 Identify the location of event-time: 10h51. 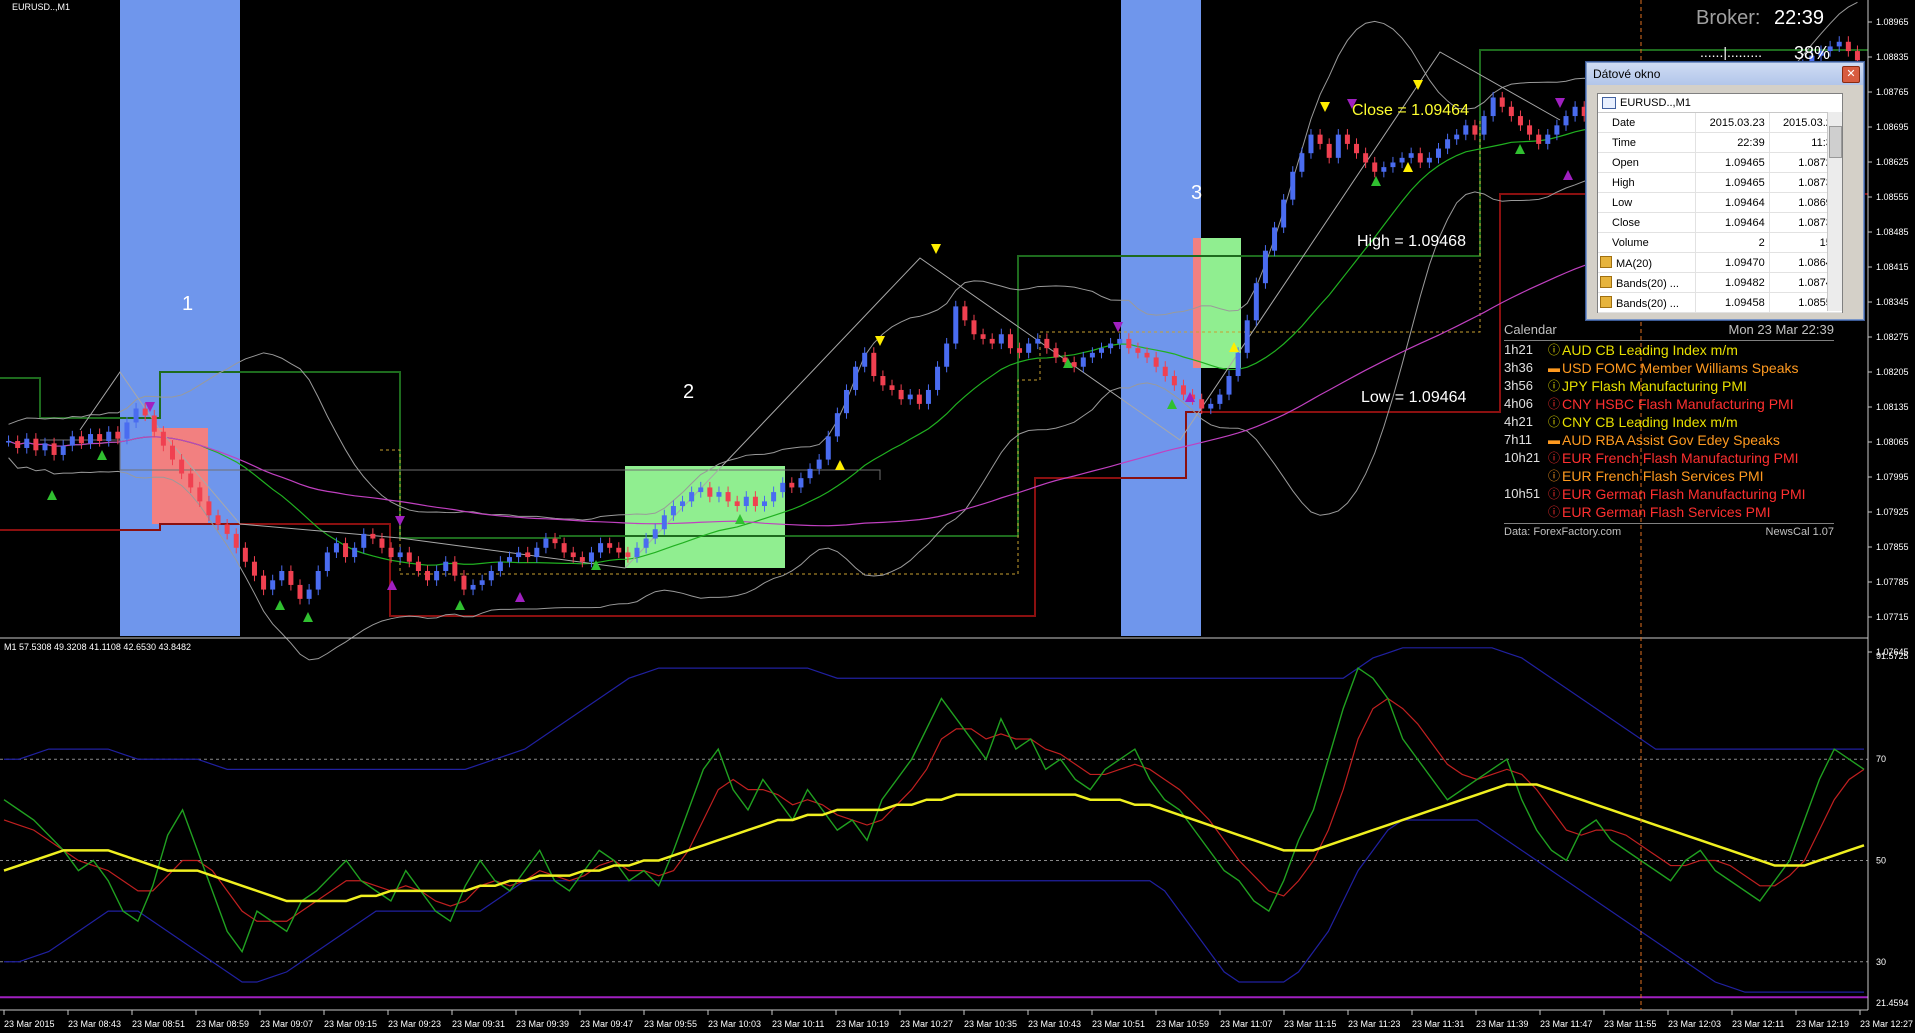
(1522, 493).